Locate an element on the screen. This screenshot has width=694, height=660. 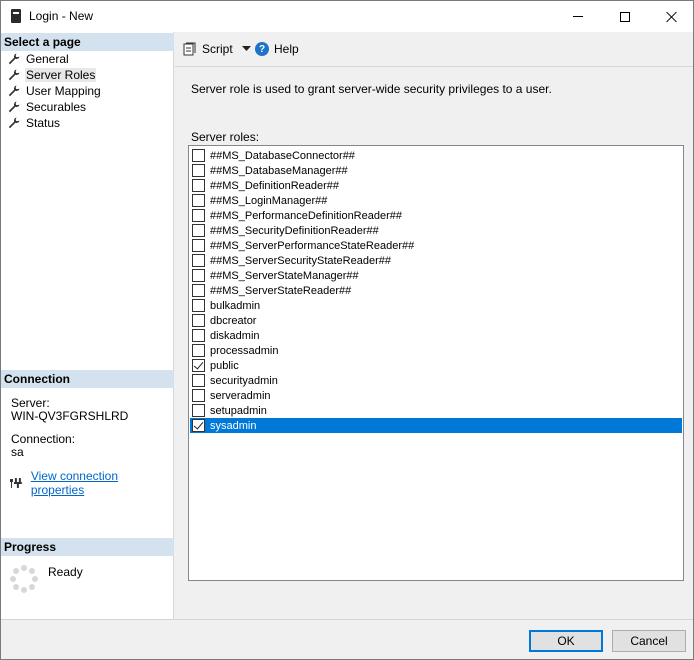
page-item-label: Server Roles is located at coordinates (61, 75).